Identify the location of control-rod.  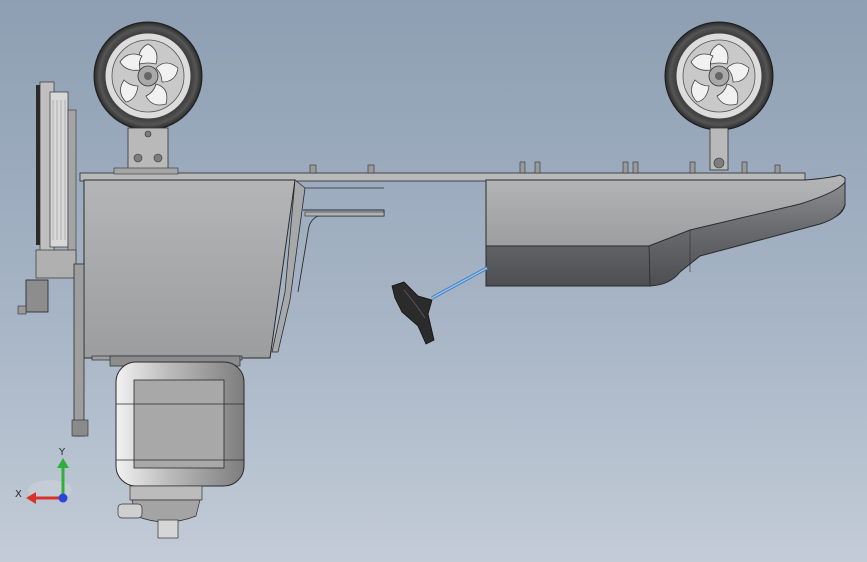
(439, 305).